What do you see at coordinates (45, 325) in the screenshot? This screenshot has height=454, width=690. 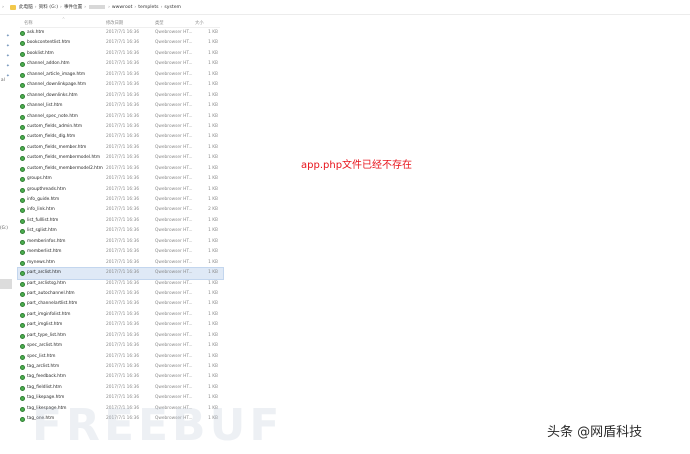 I see `file-name: part_imglist.htm` at bounding box center [45, 325].